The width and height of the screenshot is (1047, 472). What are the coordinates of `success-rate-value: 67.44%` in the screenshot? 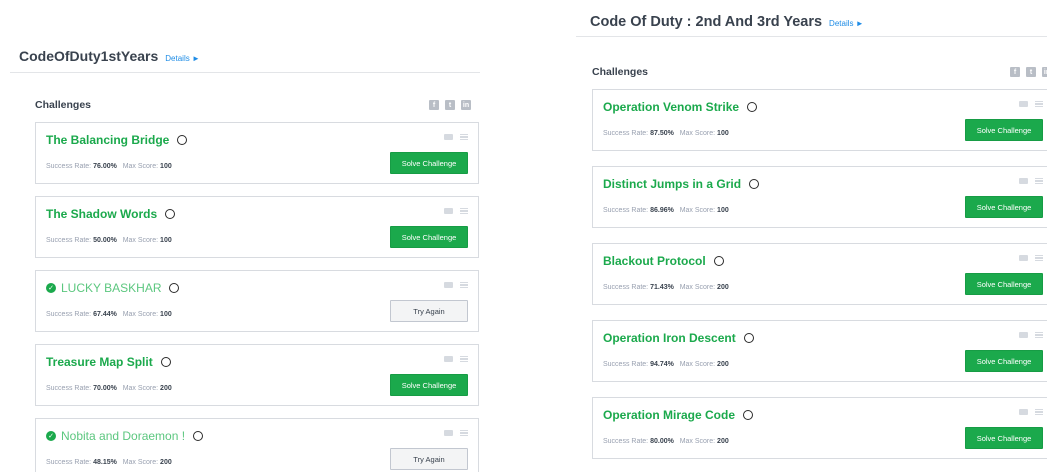 It's located at (105, 314).